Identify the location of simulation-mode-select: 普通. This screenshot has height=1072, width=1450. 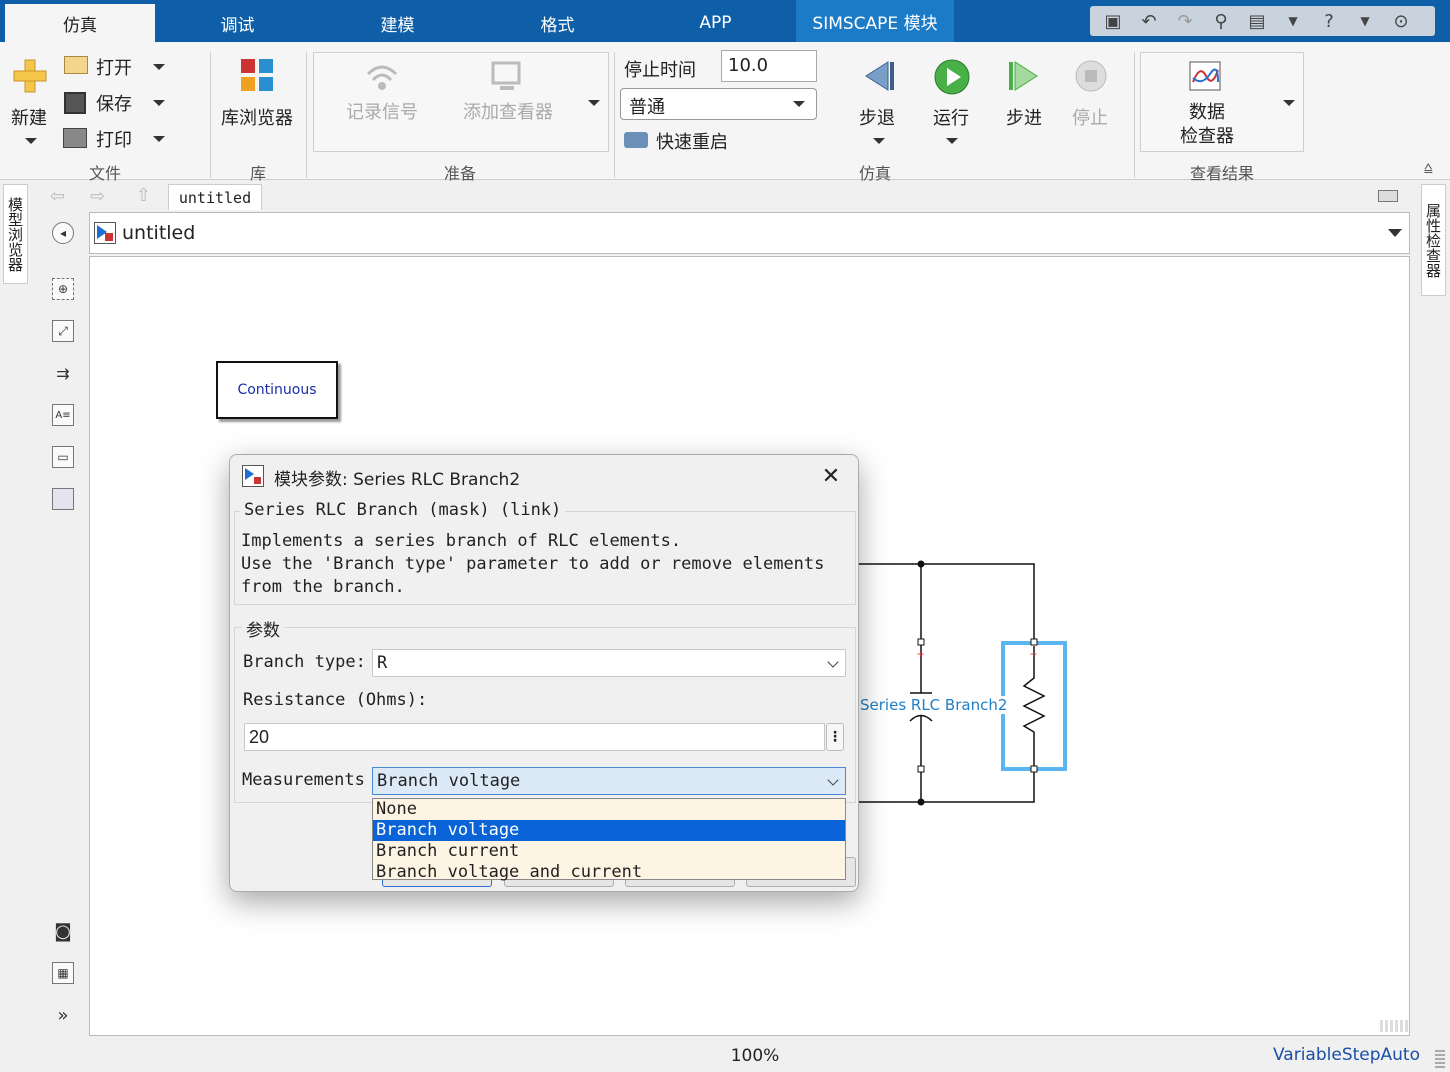
(718, 104).